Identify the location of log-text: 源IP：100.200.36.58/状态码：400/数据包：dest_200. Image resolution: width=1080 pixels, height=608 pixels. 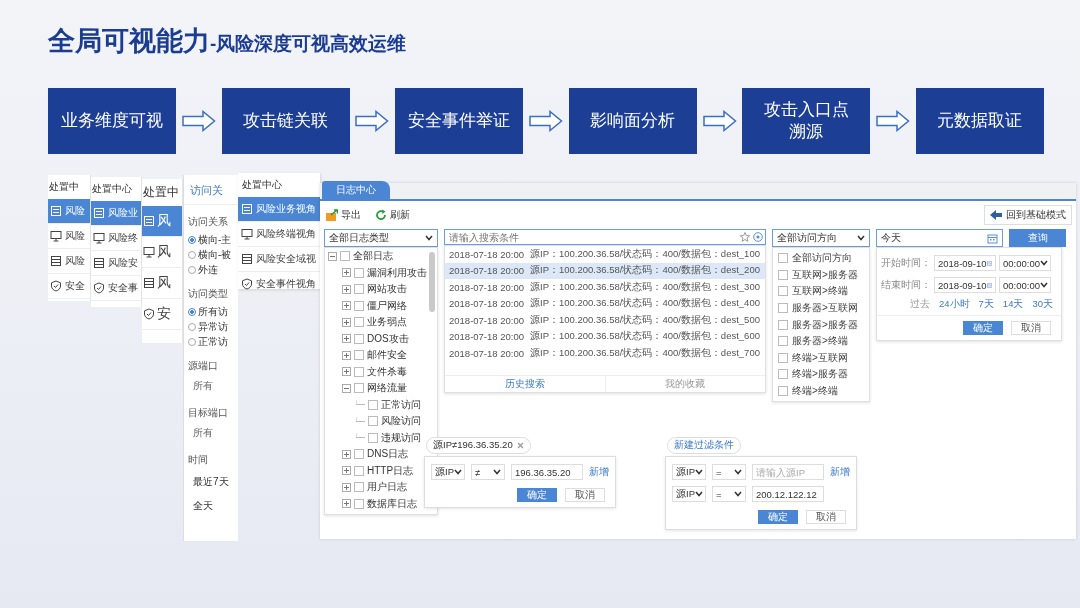
(645, 271).